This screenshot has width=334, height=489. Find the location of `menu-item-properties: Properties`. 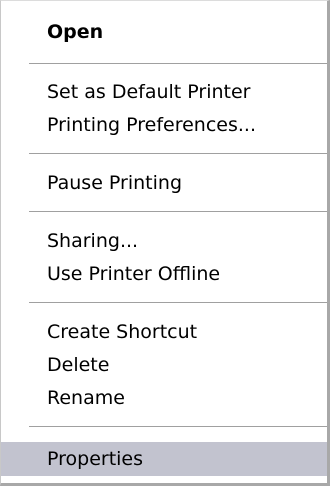

menu-item-properties: Properties is located at coordinates (164, 459).